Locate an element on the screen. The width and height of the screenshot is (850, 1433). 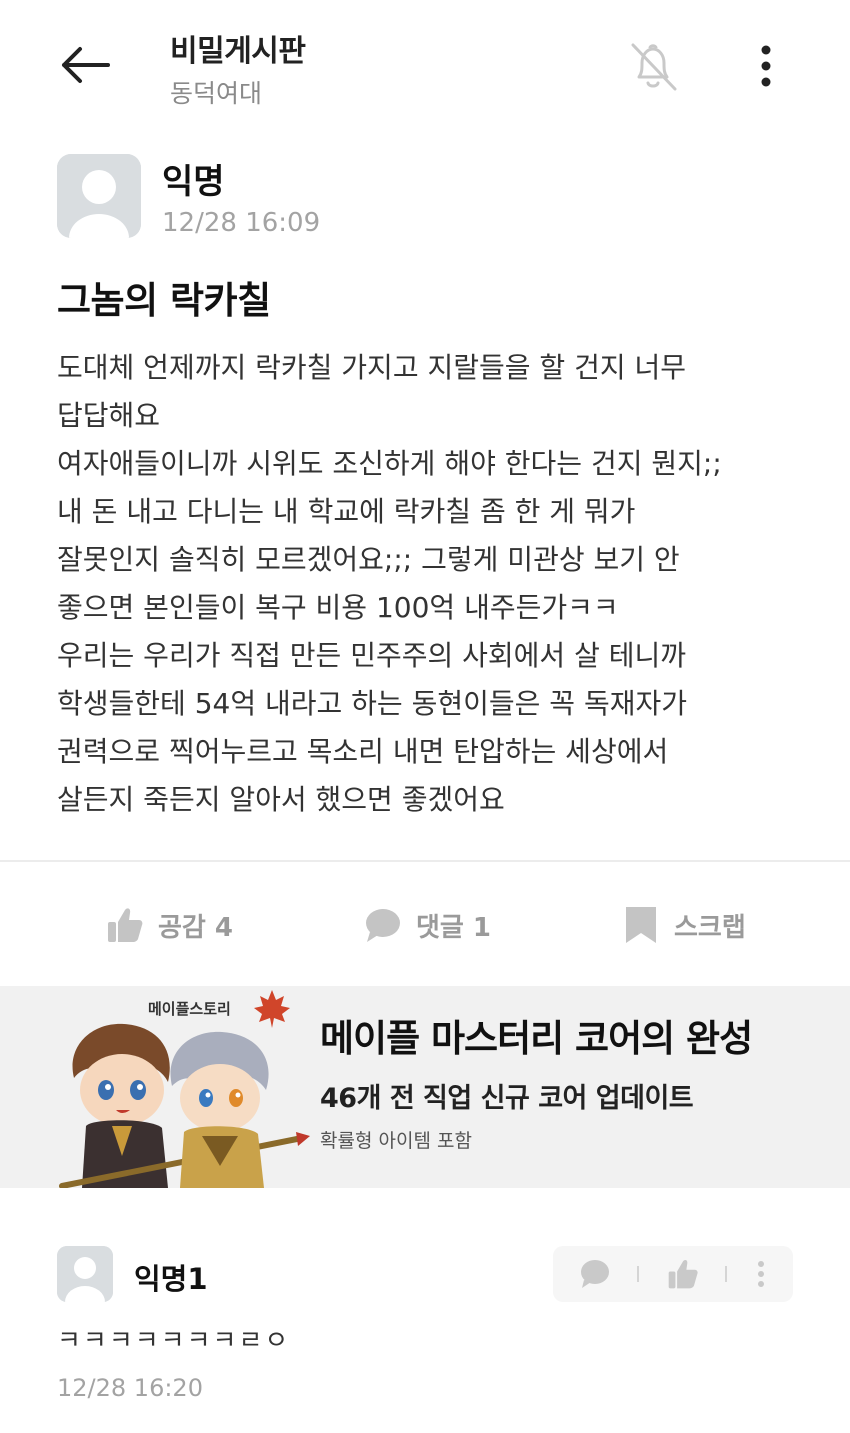
reply-button is located at coordinates (595, 1274).